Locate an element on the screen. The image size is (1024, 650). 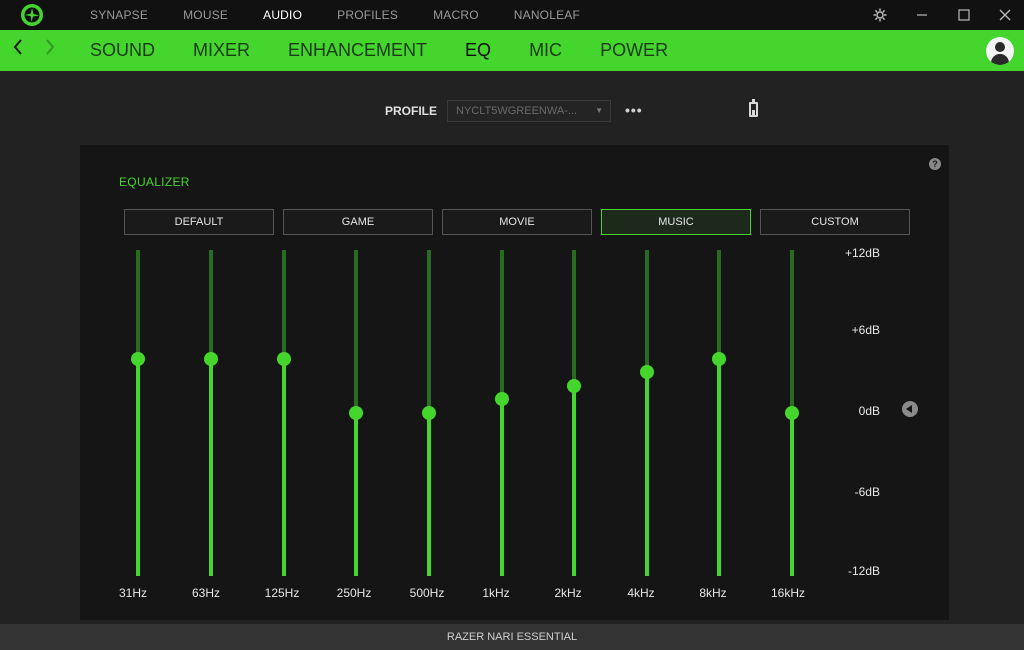
eq-slider-63hz is located at coordinates (211, 413).